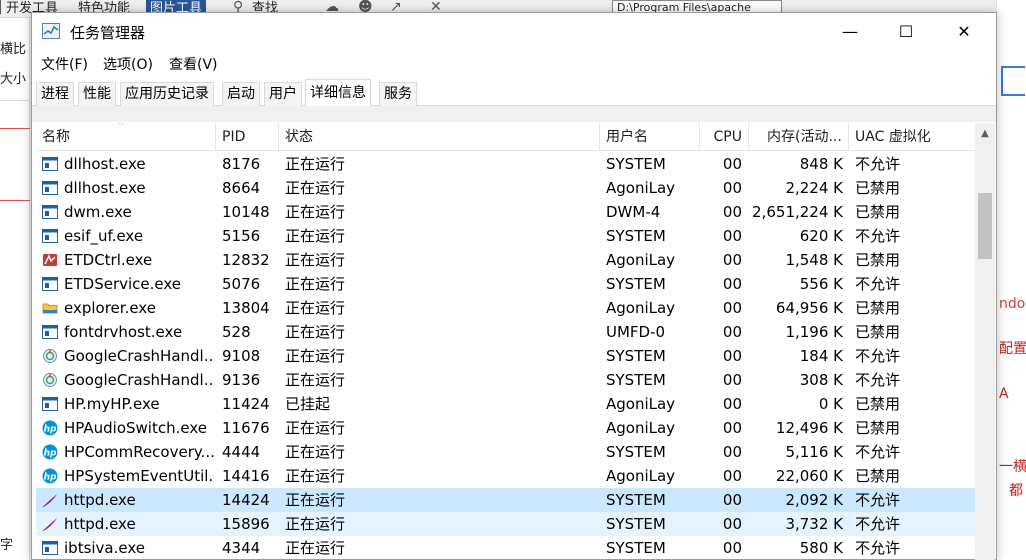 The image size is (1026, 560). What do you see at coordinates (505, 284) in the screenshot?
I see `table-row: ETDService.exe 5076 正在运行 SYSTEM 00 556 K 不允许` at bounding box center [505, 284].